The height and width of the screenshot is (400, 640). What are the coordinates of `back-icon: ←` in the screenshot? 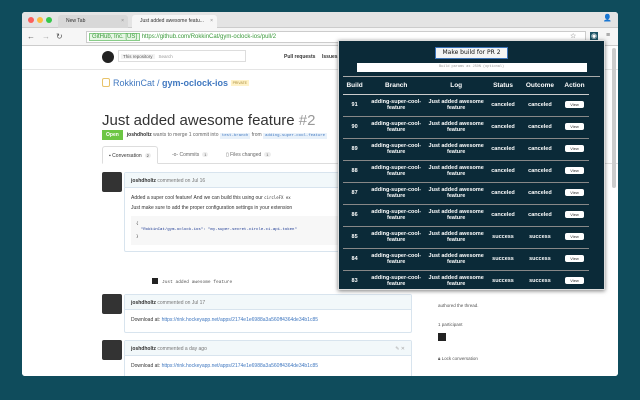 It's located at (31, 36).